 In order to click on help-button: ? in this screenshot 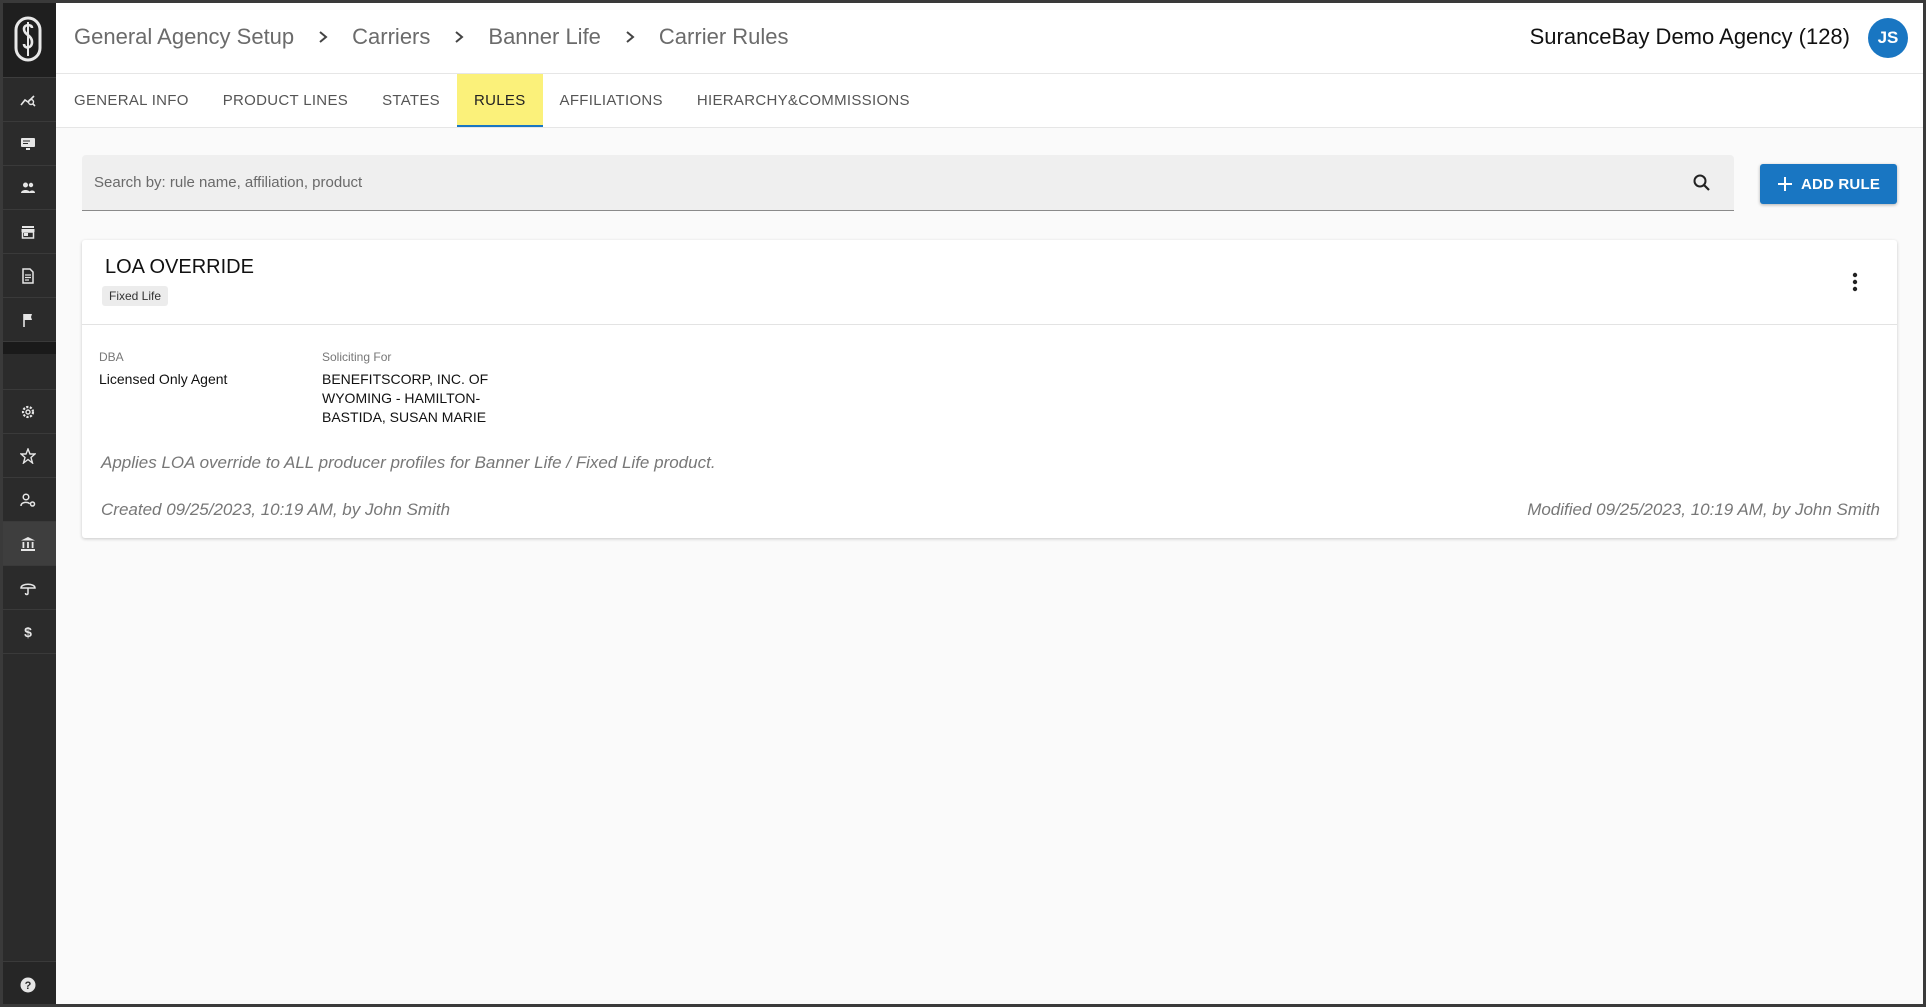, I will do `click(28, 984)`.